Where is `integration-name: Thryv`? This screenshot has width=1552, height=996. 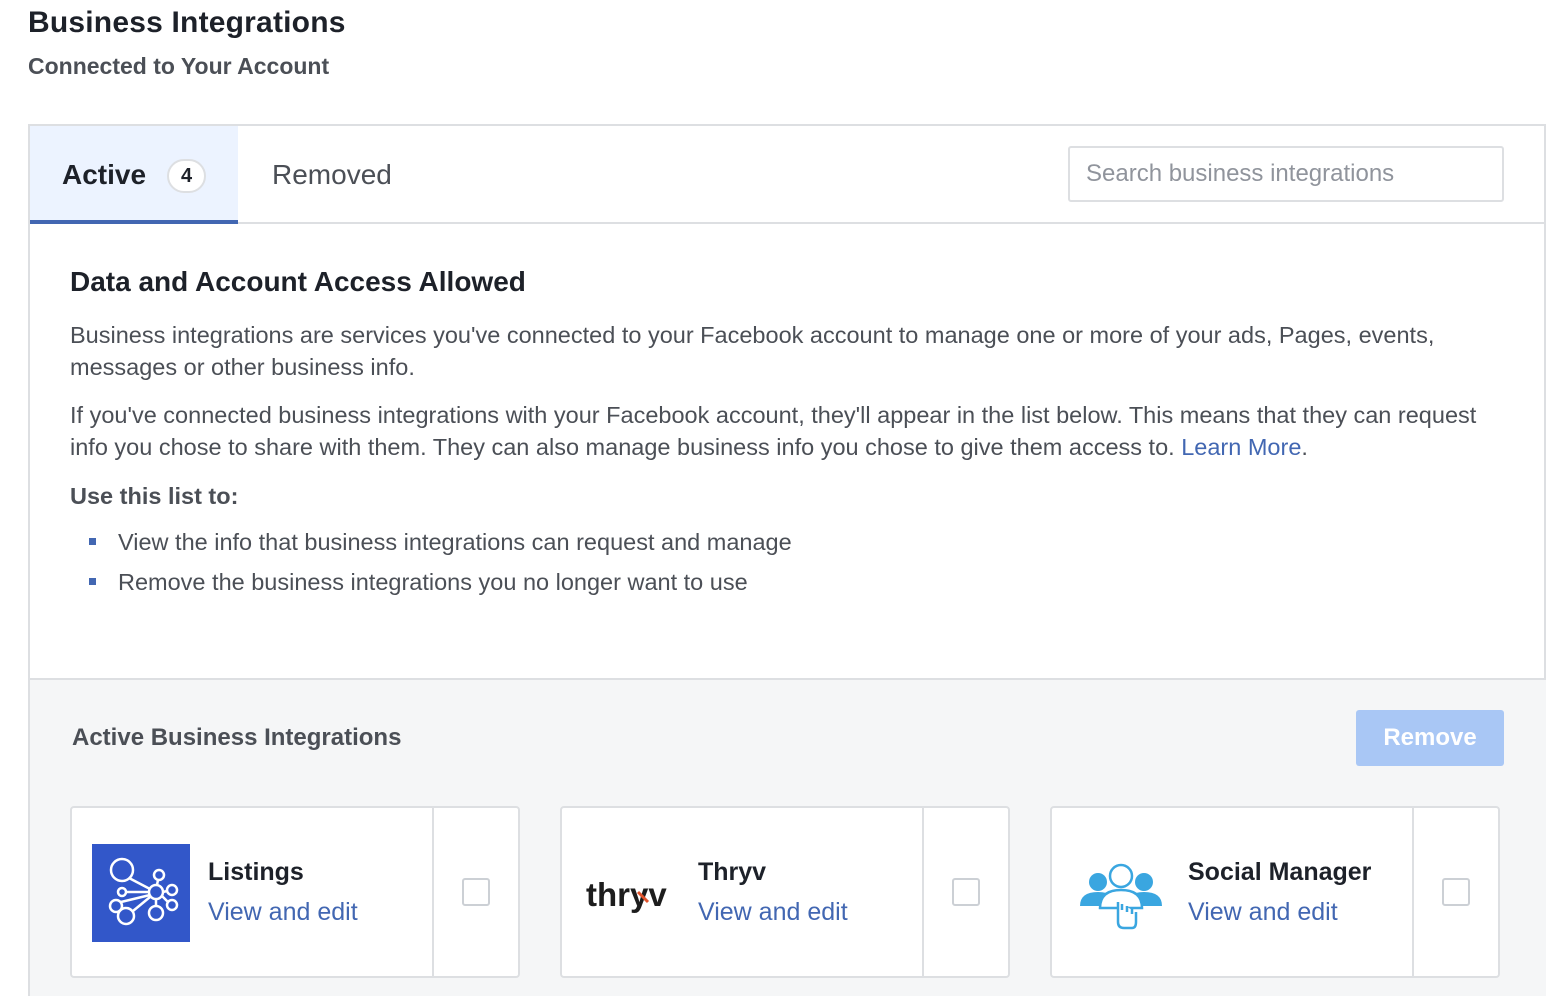
integration-name: Thryv is located at coordinates (732, 872).